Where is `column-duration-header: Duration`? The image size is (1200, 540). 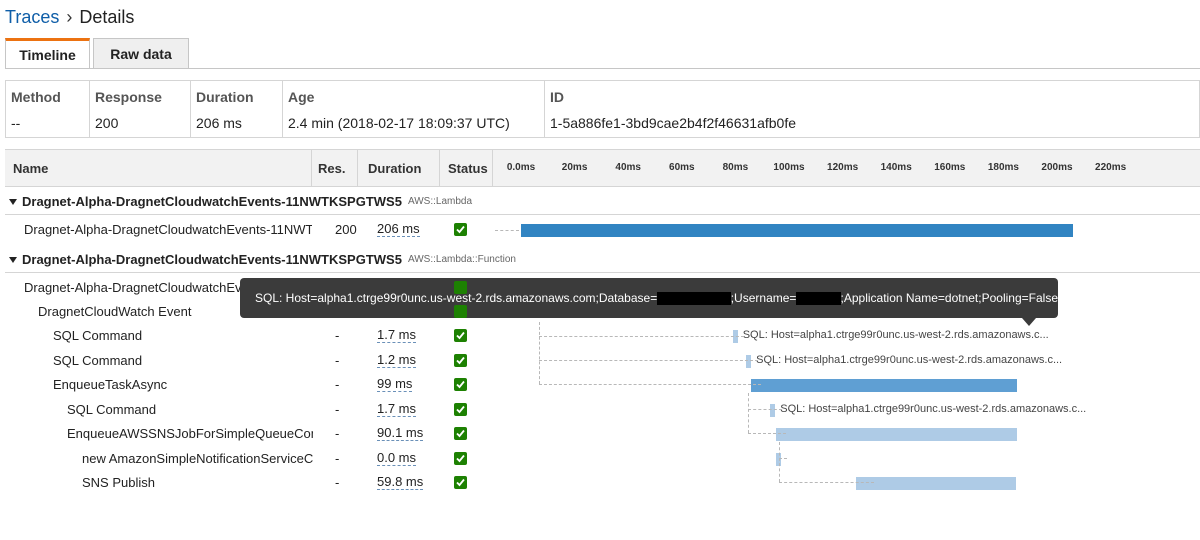
column-duration-header: Duration is located at coordinates (391, 168).